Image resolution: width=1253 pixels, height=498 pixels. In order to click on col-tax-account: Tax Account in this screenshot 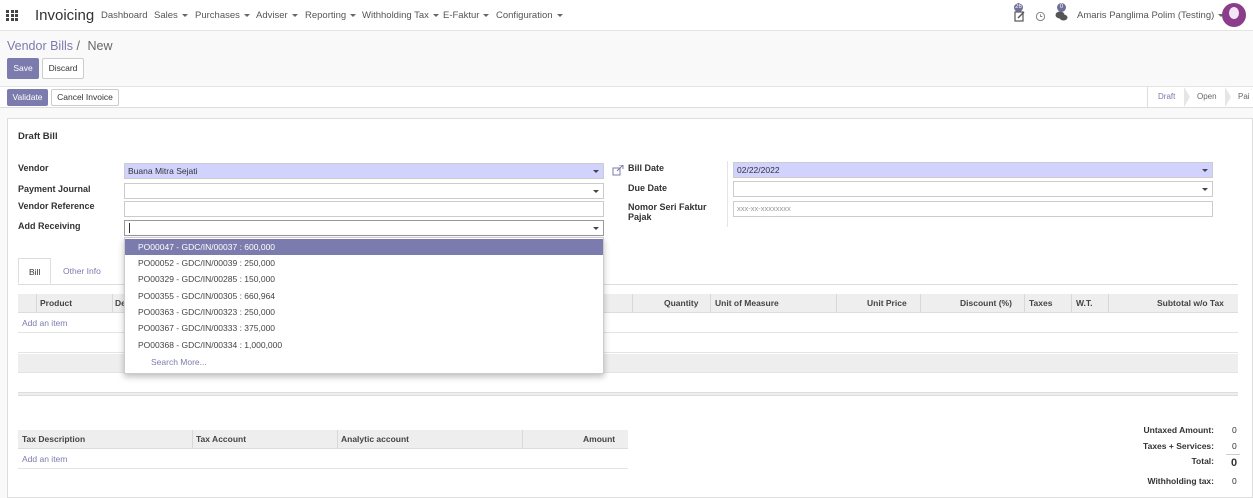, I will do `click(221, 439)`.